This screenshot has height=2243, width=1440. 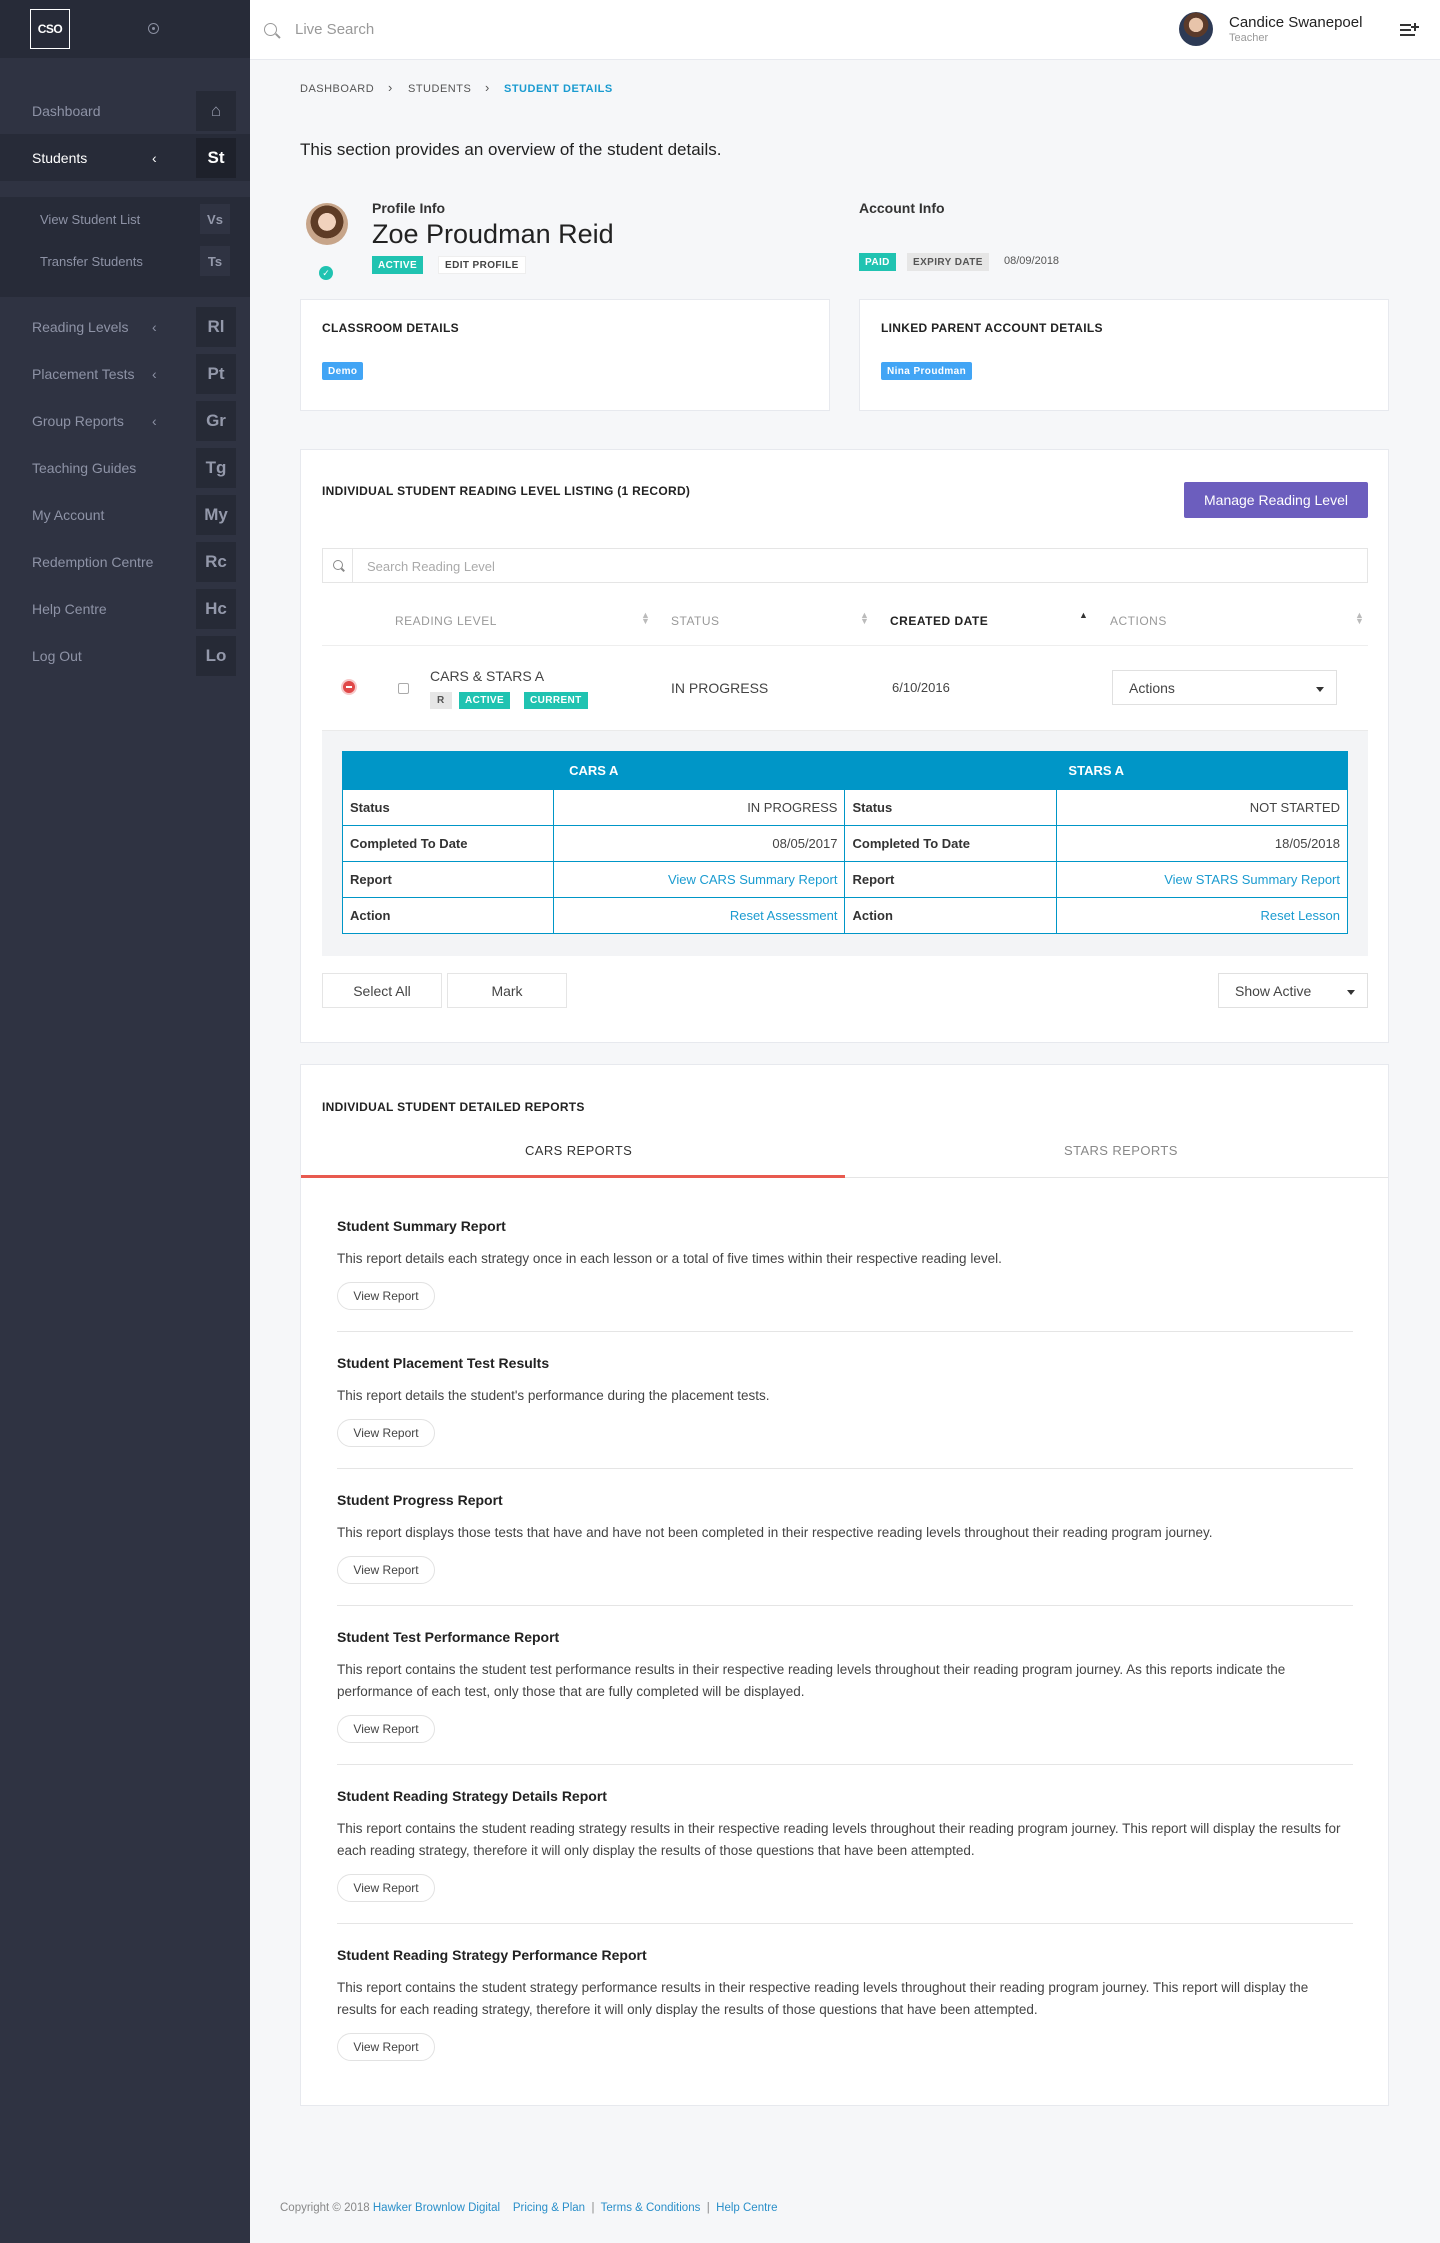 What do you see at coordinates (125, 261) in the screenshot?
I see `sidebar-subitem-transfer-students: Transfer Students Ts` at bounding box center [125, 261].